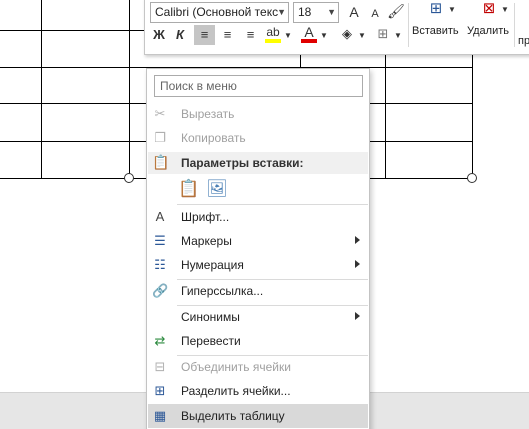 This screenshot has height=429, width=529. What do you see at coordinates (258, 317) in the screenshot?
I see `menu-item-synonyms: Синонимы` at bounding box center [258, 317].